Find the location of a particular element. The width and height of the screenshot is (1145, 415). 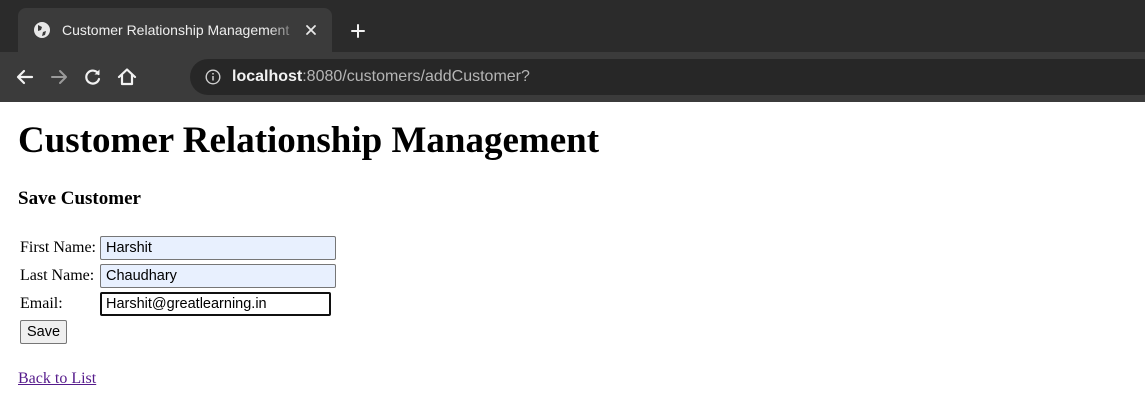

save-cell: Save is located at coordinates (58, 332).